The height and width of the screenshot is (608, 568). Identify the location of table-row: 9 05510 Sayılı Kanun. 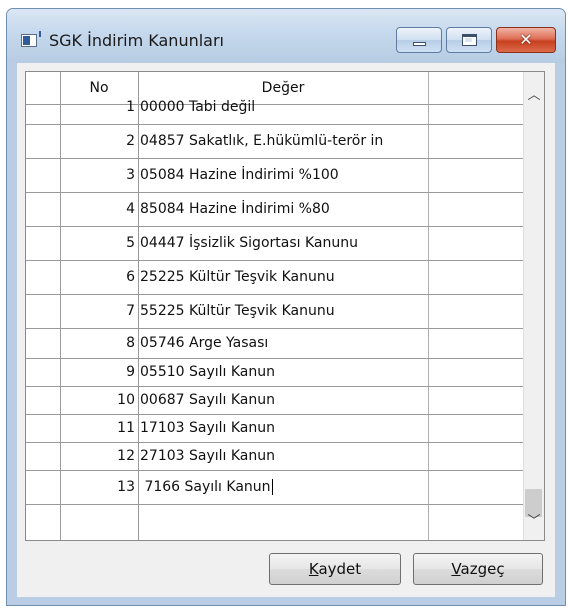
(275, 372).